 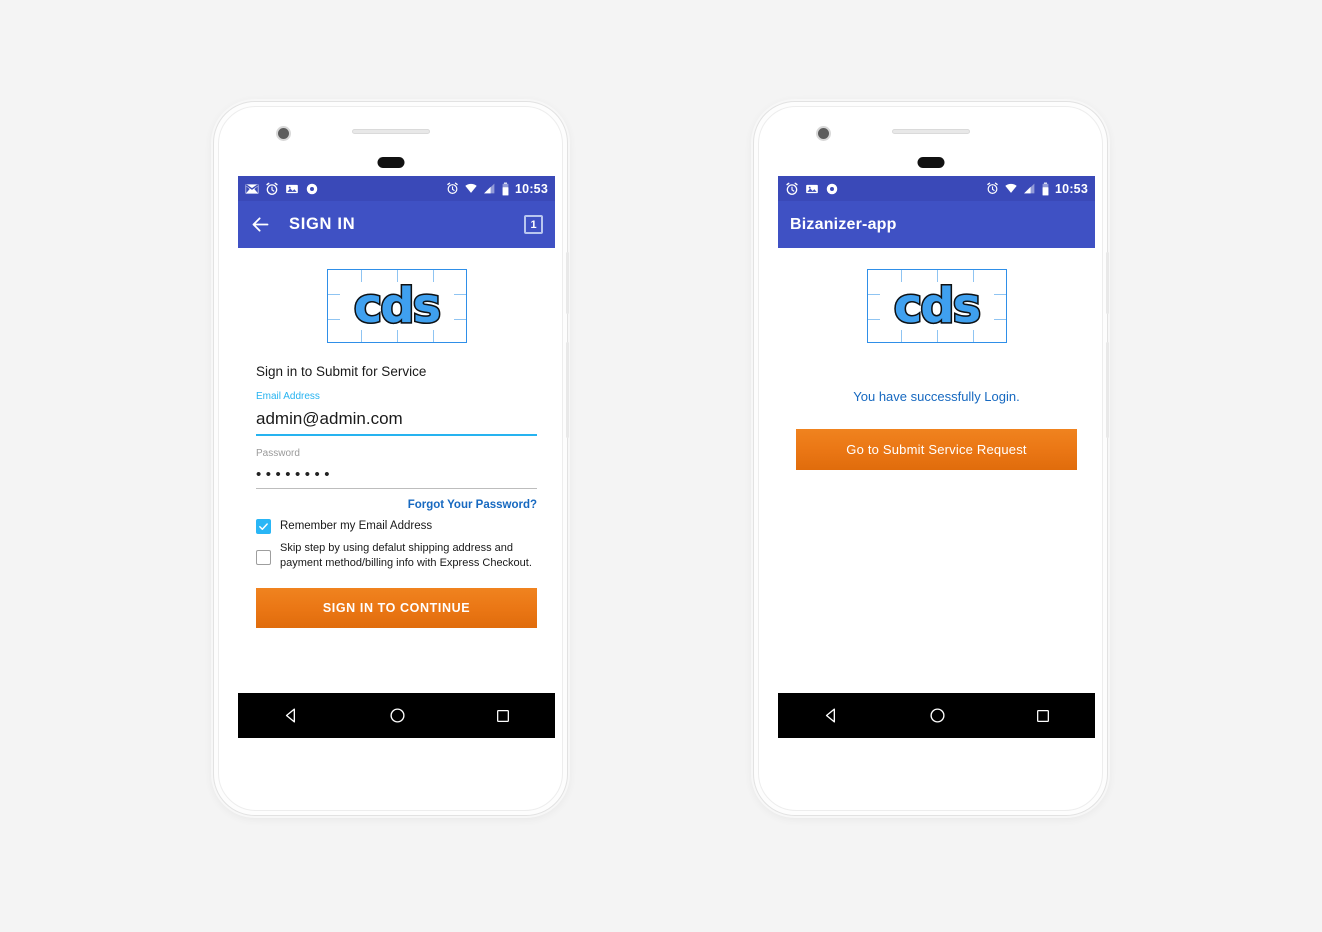 I want to click on mail-icon, so click(x=252, y=188).